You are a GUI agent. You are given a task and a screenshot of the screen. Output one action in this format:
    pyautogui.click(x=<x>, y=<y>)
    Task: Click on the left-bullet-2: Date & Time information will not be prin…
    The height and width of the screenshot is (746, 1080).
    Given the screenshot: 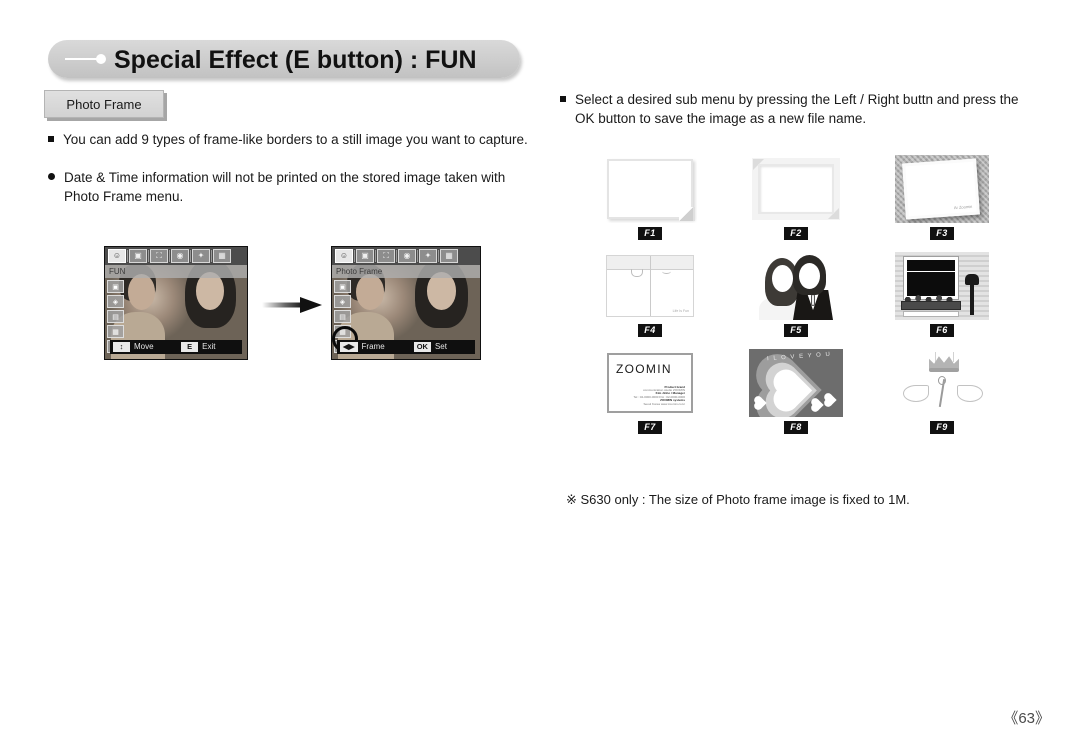 What is the action you would take?
    pyautogui.click(x=293, y=187)
    